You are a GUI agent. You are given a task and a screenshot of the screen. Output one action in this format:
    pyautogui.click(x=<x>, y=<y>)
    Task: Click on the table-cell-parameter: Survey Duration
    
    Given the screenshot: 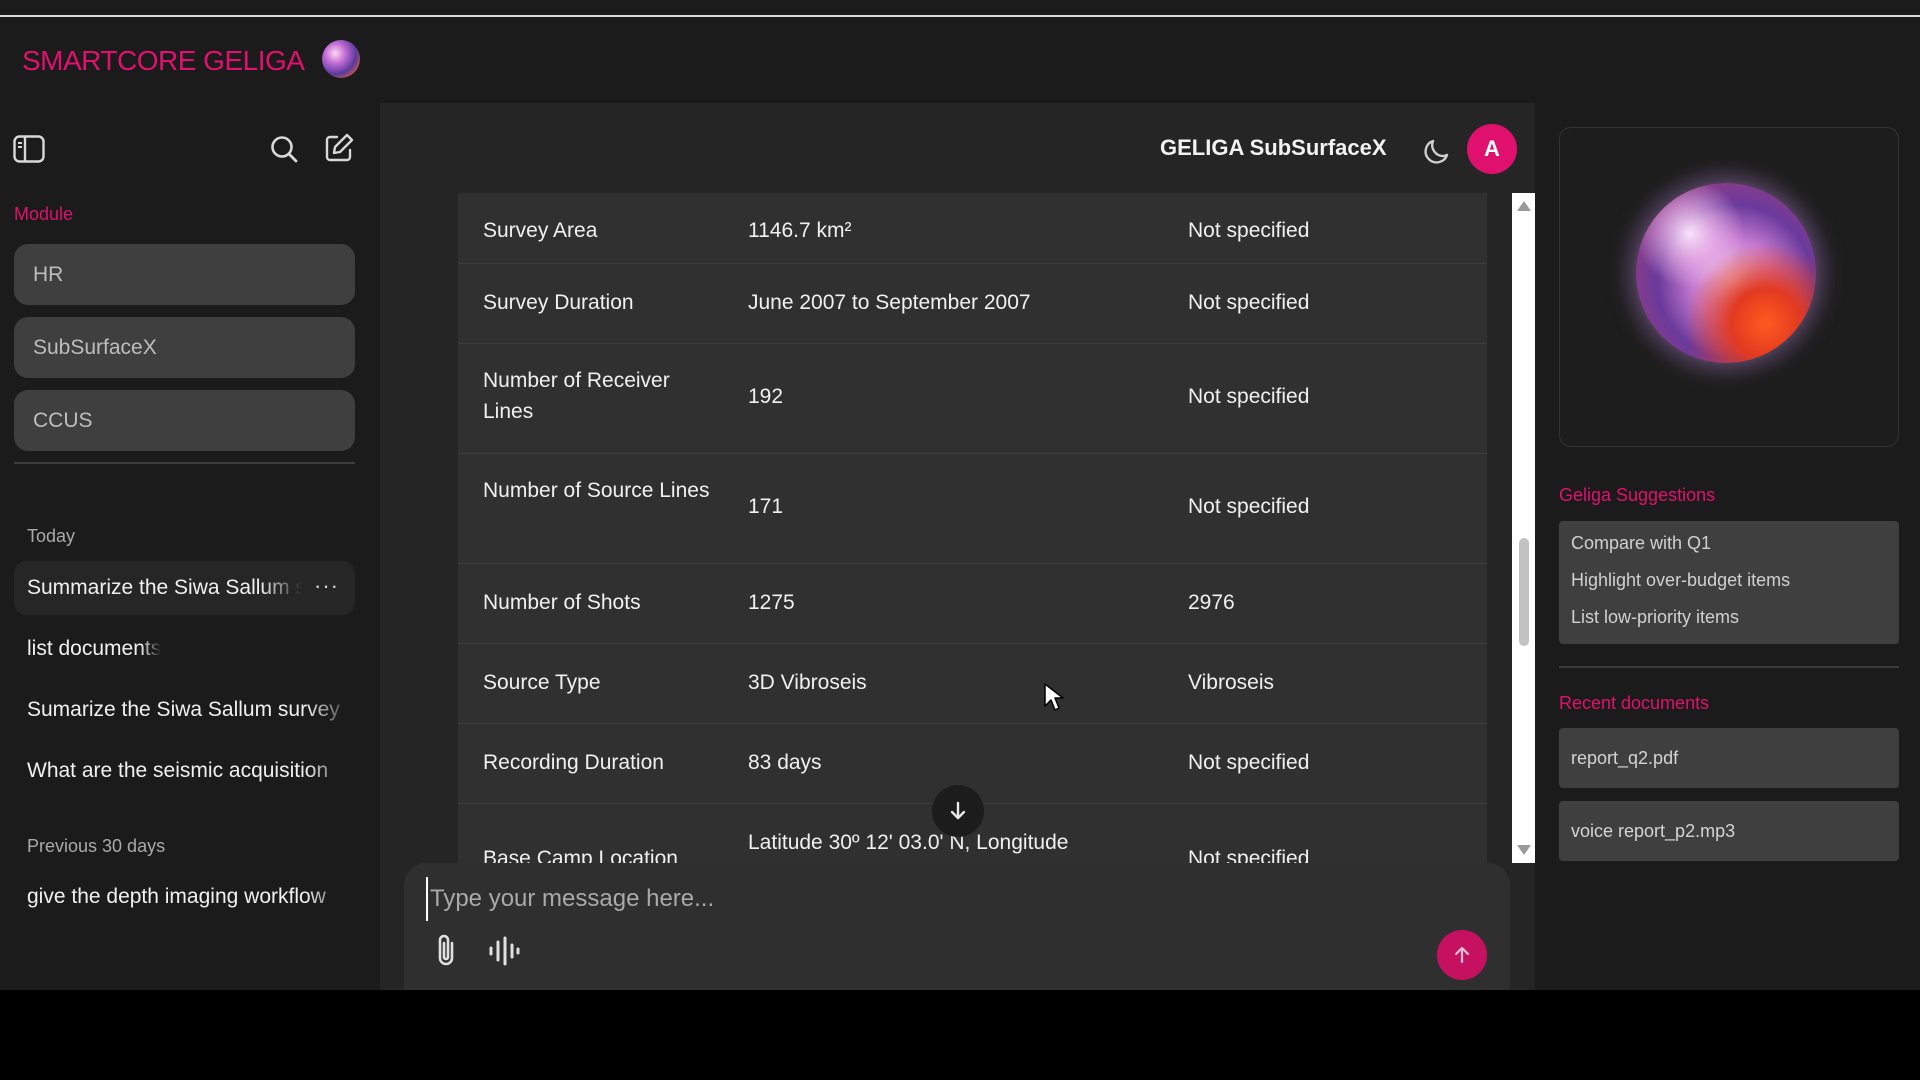 What is the action you would take?
    pyautogui.click(x=558, y=302)
    